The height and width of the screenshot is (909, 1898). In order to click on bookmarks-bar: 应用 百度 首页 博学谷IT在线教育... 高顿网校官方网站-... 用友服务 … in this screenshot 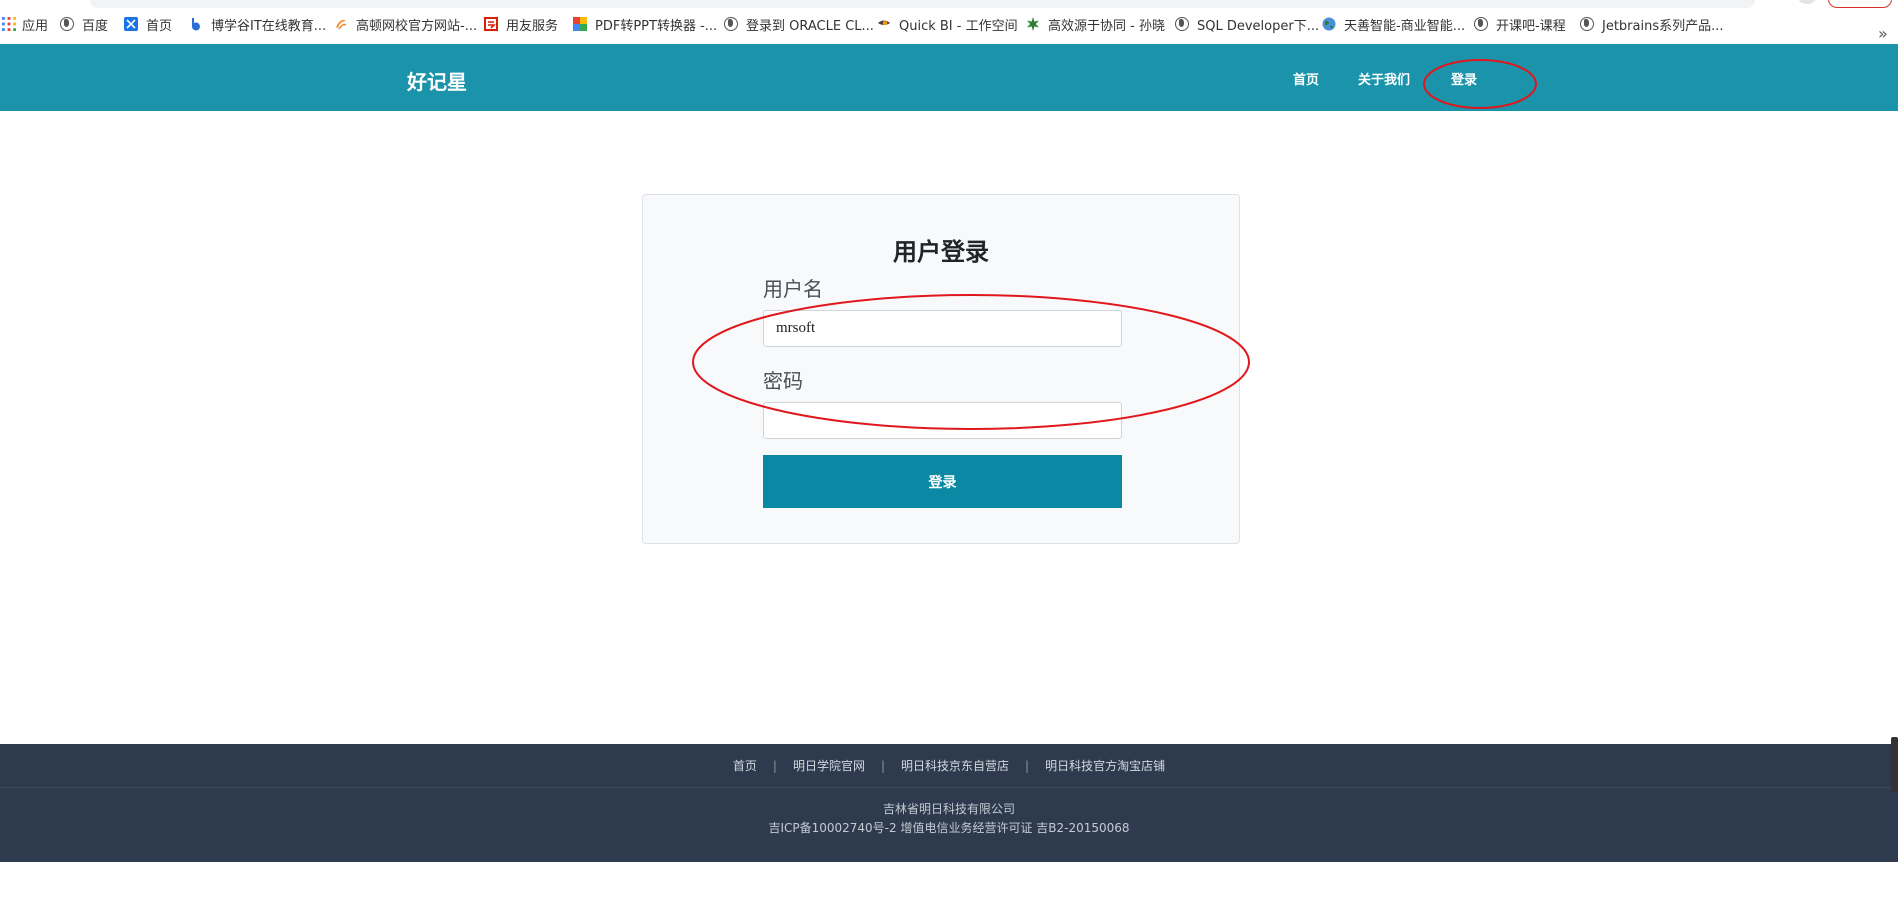, I will do `click(949, 26)`.